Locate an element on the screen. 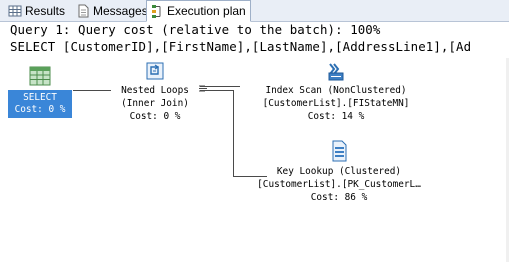 The height and width of the screenshot is (262, 509). select-operator-label: SELECT is located at coordinates (40, 97).